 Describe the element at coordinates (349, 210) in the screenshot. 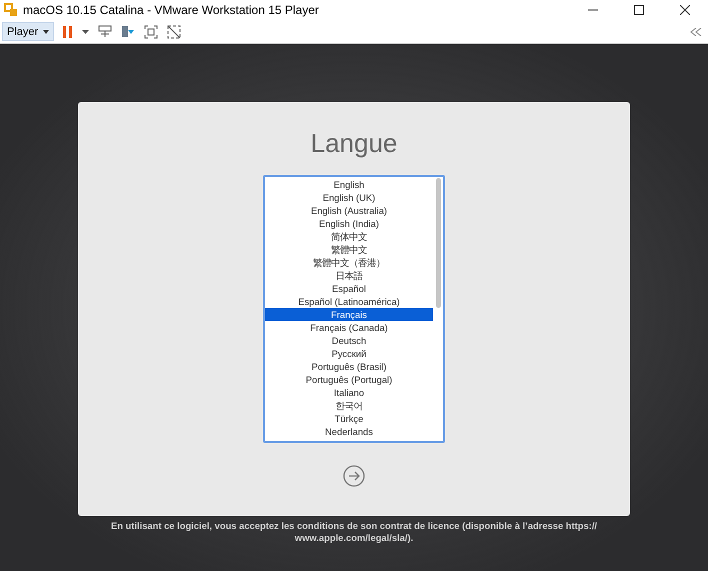

I see `language-item: English (Australia)` at that location.